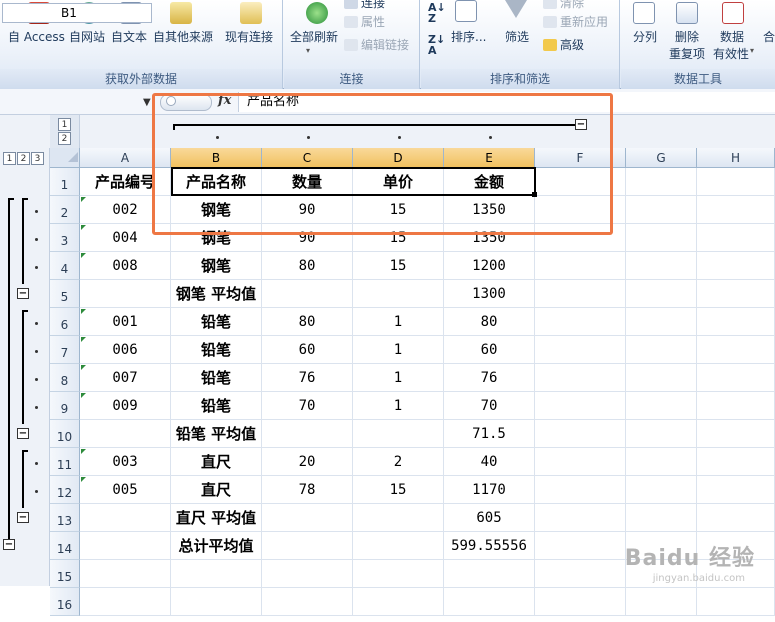 The width and height of the screenshot is (775, 622). What do you see at coordinates (216, 546) in the screenshot?
I see `table-cell: 总计平均值` at bounding box center [216, 546].